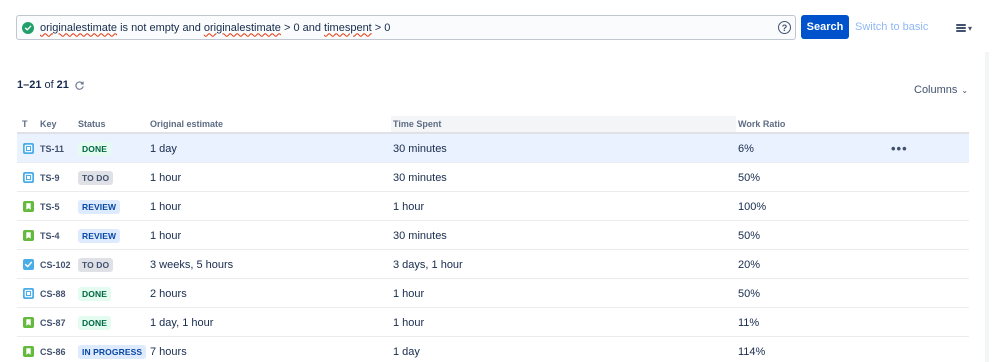  I want to click on work-ratio-value: 11%, so click(749, 322).